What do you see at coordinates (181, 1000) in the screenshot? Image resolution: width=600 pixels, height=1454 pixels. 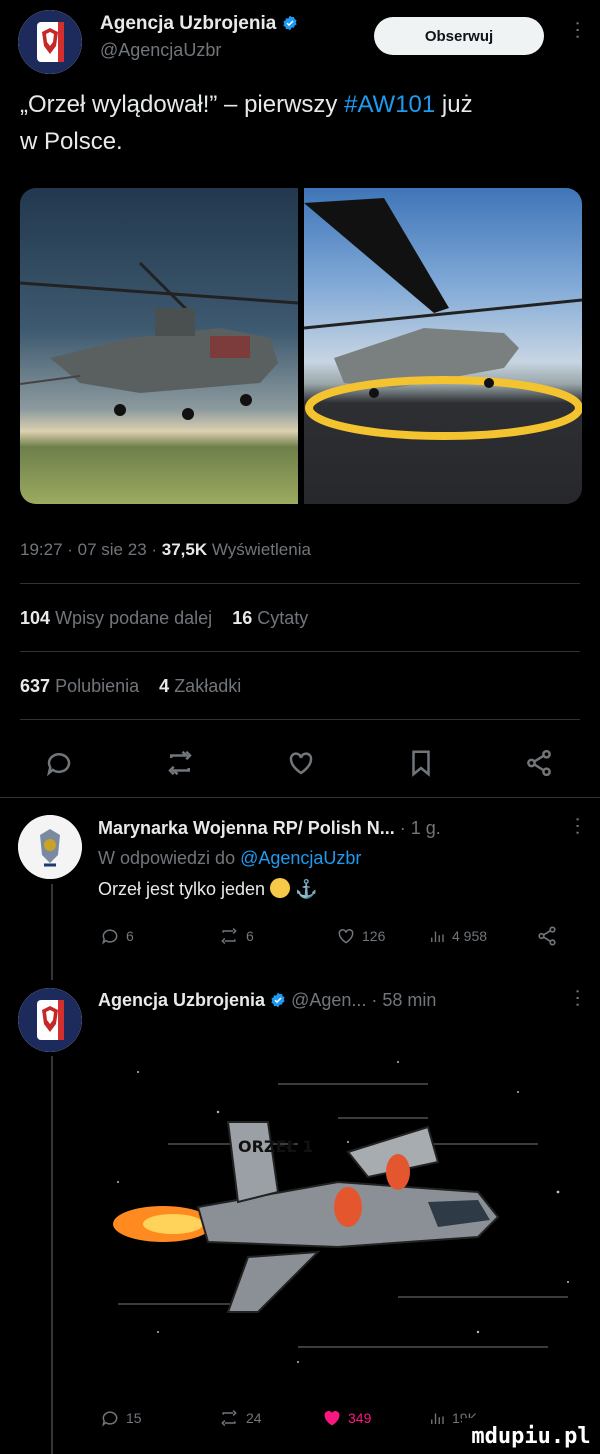 I see `reply2-author-name: Agencja Uzbrojenia` at bounding box center [181, 1000].